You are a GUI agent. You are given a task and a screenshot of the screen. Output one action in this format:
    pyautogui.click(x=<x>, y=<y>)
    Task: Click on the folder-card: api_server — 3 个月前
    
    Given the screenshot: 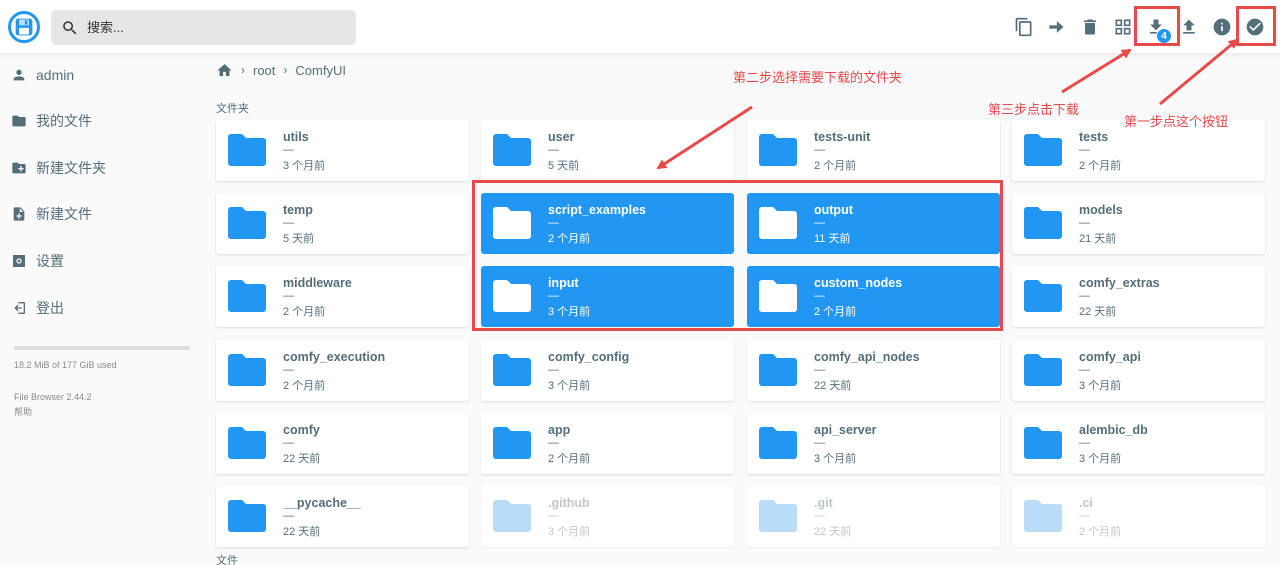 What is the action you would take?
    pyautogui.click(x=873, y=443)
    